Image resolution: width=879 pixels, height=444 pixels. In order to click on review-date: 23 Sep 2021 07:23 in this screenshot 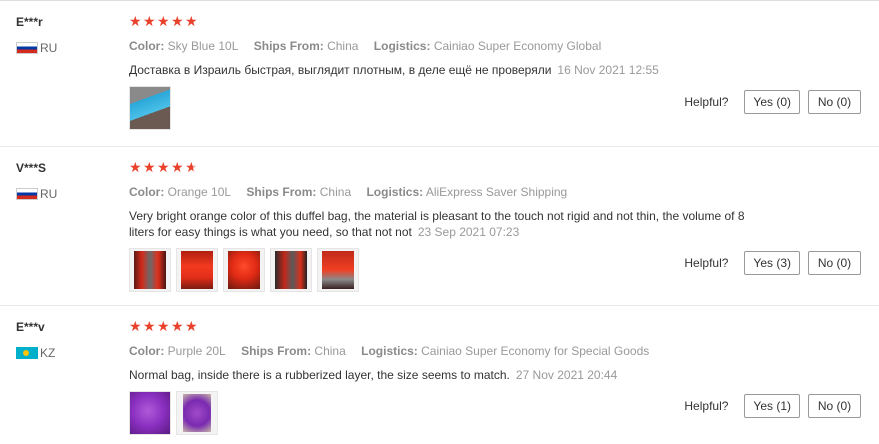, I will do `click(468, 232)`.